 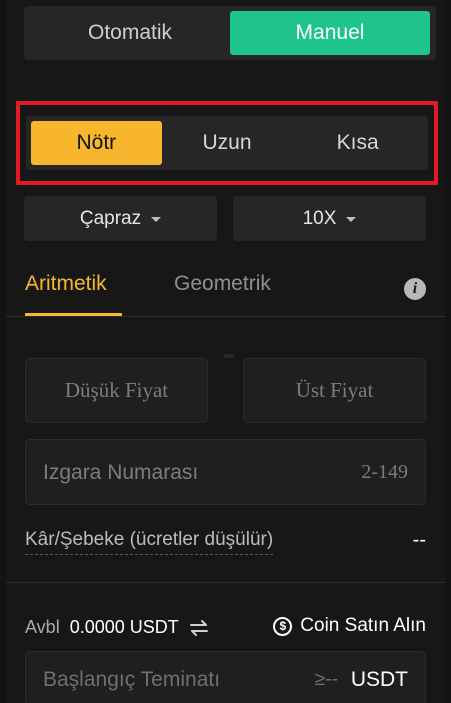 What do you see at coordinates (319, 218) in the screenshot?
I see `leverage-label: 10X` at bounding box center [319, 218].